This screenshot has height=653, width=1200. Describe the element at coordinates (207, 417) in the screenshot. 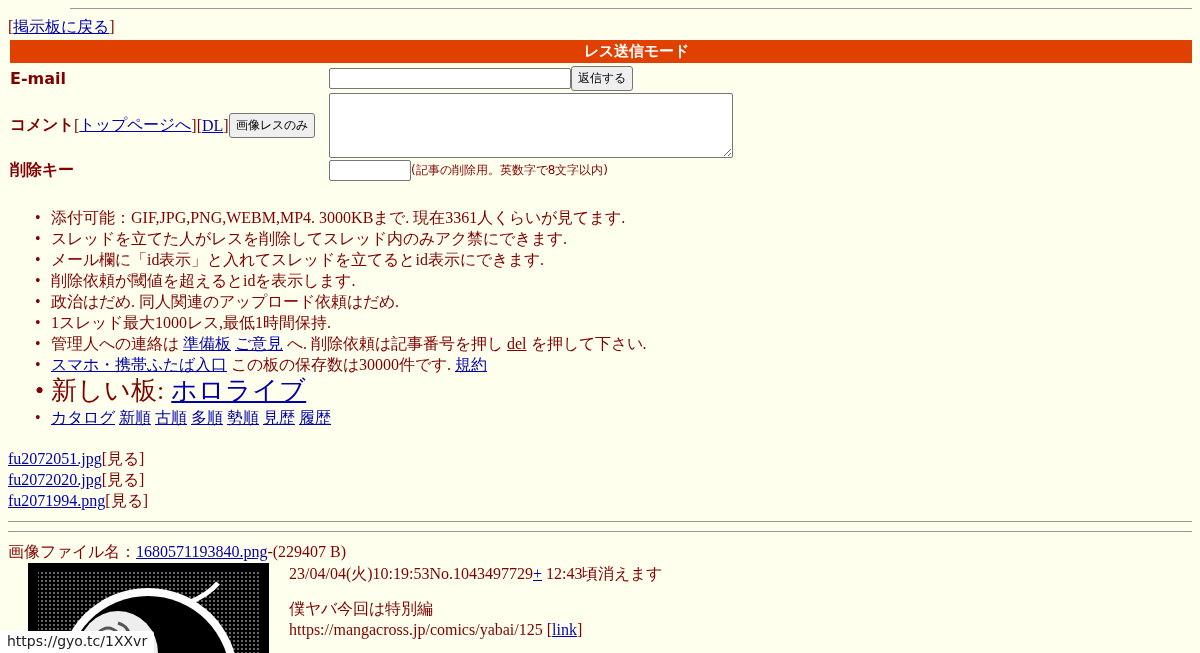

I see `link: 多順` at that location.